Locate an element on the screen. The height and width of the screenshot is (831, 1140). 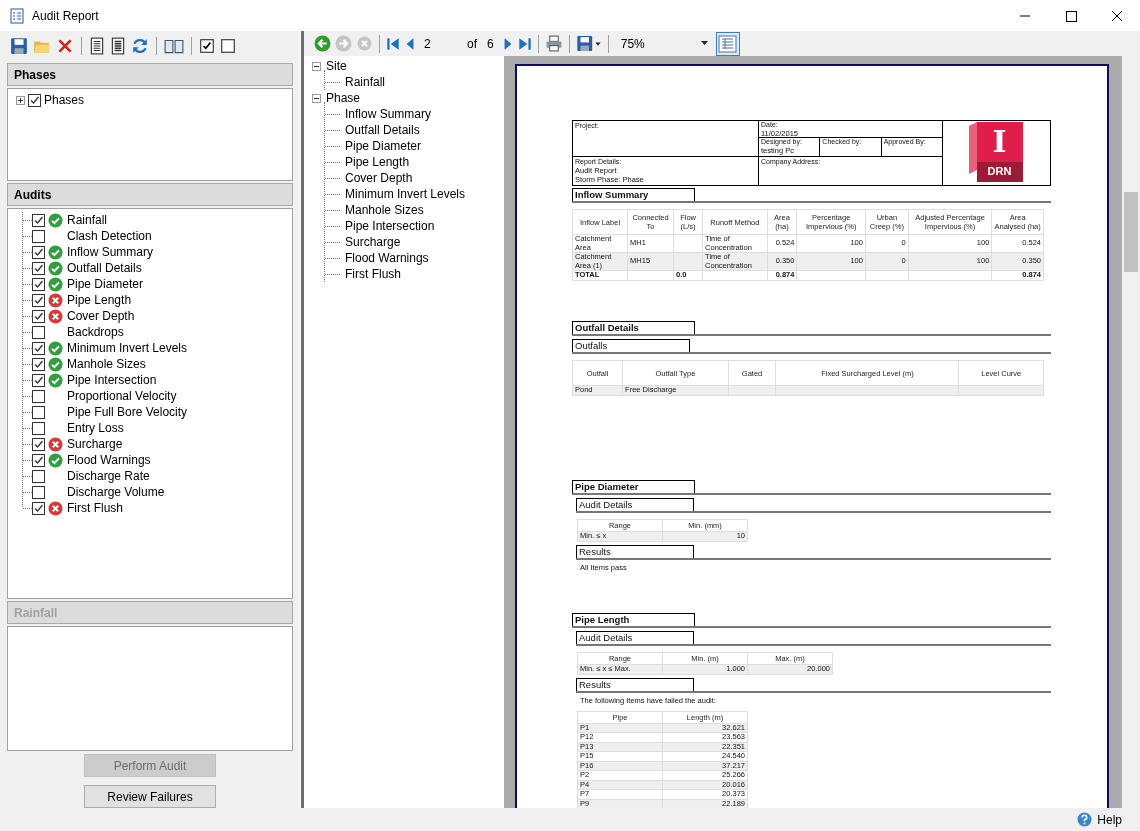
report-icon is located at coordinates (17, 15).